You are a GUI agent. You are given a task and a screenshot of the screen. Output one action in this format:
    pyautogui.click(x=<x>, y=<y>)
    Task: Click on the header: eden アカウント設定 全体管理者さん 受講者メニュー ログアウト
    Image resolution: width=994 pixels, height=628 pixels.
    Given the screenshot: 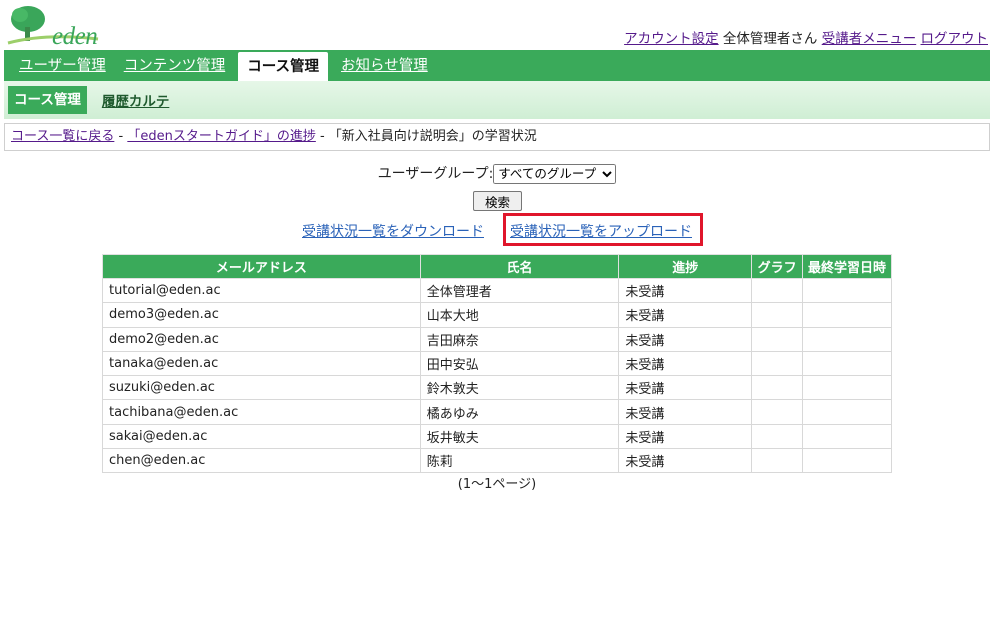 What is the action you would take?
    pyautogui.click(x=497, y=25)
    